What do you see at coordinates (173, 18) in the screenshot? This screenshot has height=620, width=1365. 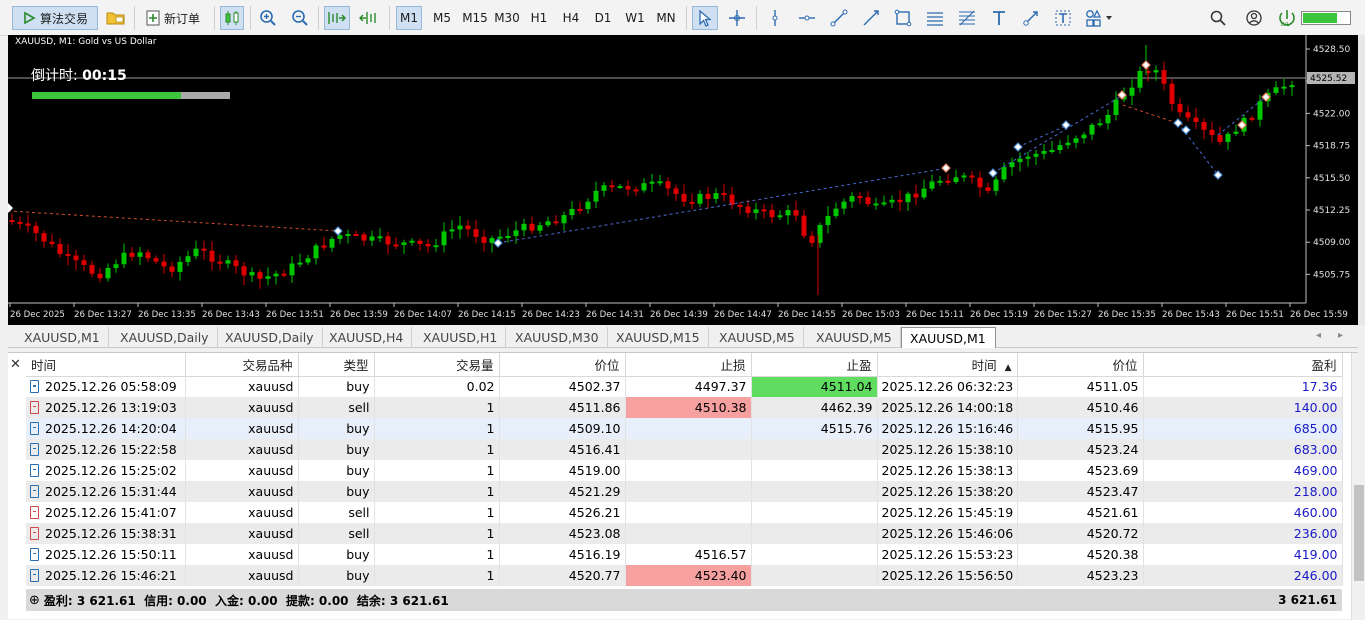 I see `new-order-button: 新订单` at bounding box center [173, 18].